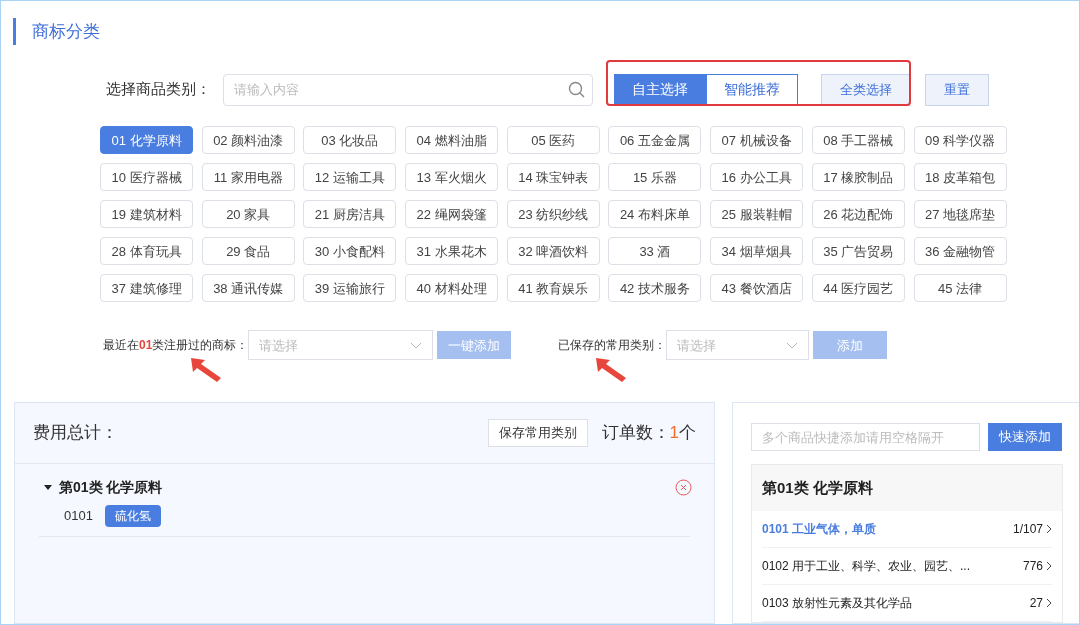  What do you see at coordinates (612, 346) in the screenshot?
I see `picker-label: 已保存的常用类别：` at bounding box center [612, 346].